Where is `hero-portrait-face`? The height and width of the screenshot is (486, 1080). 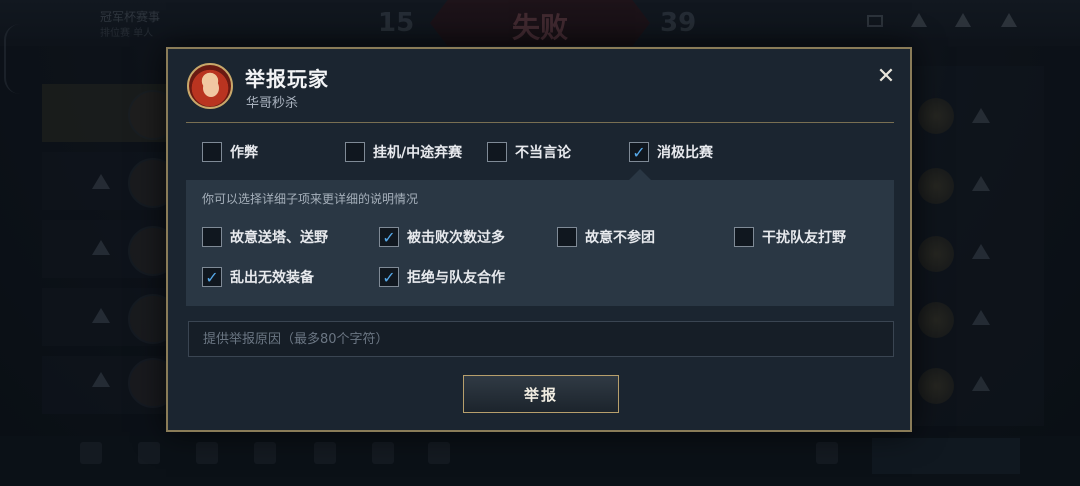 hero-portrait-face is located at coordinates (211, 88).